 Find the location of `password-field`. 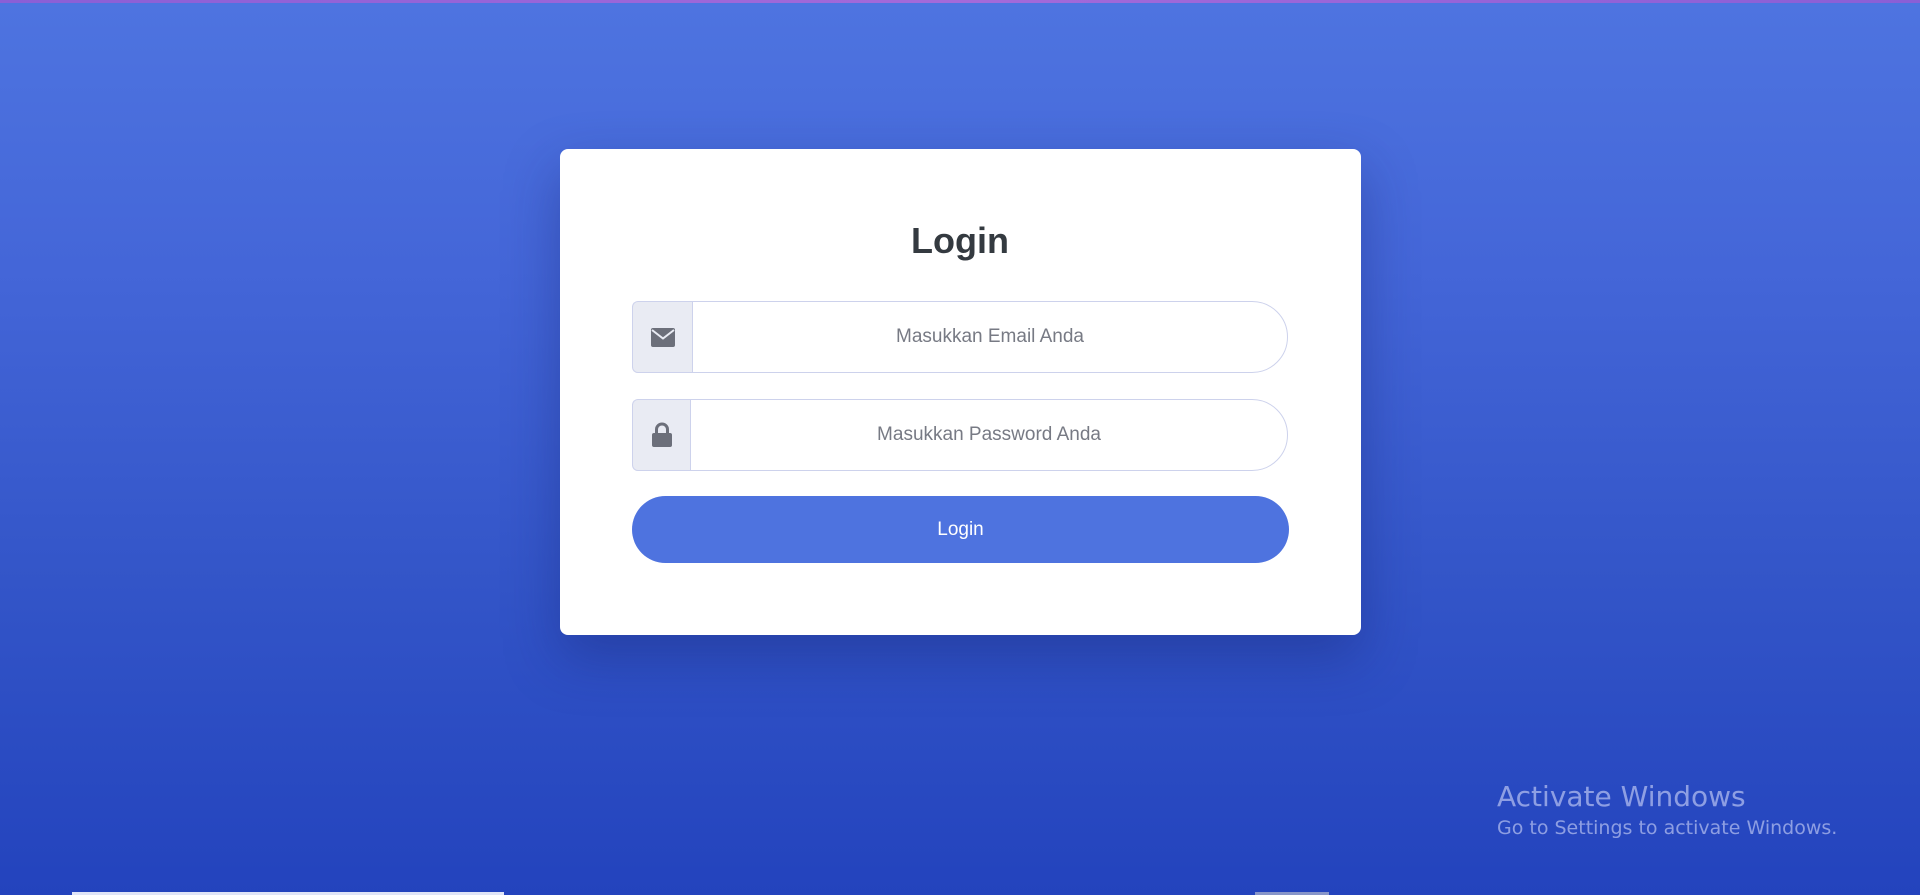

password-field is located at coordinates (989, 435).